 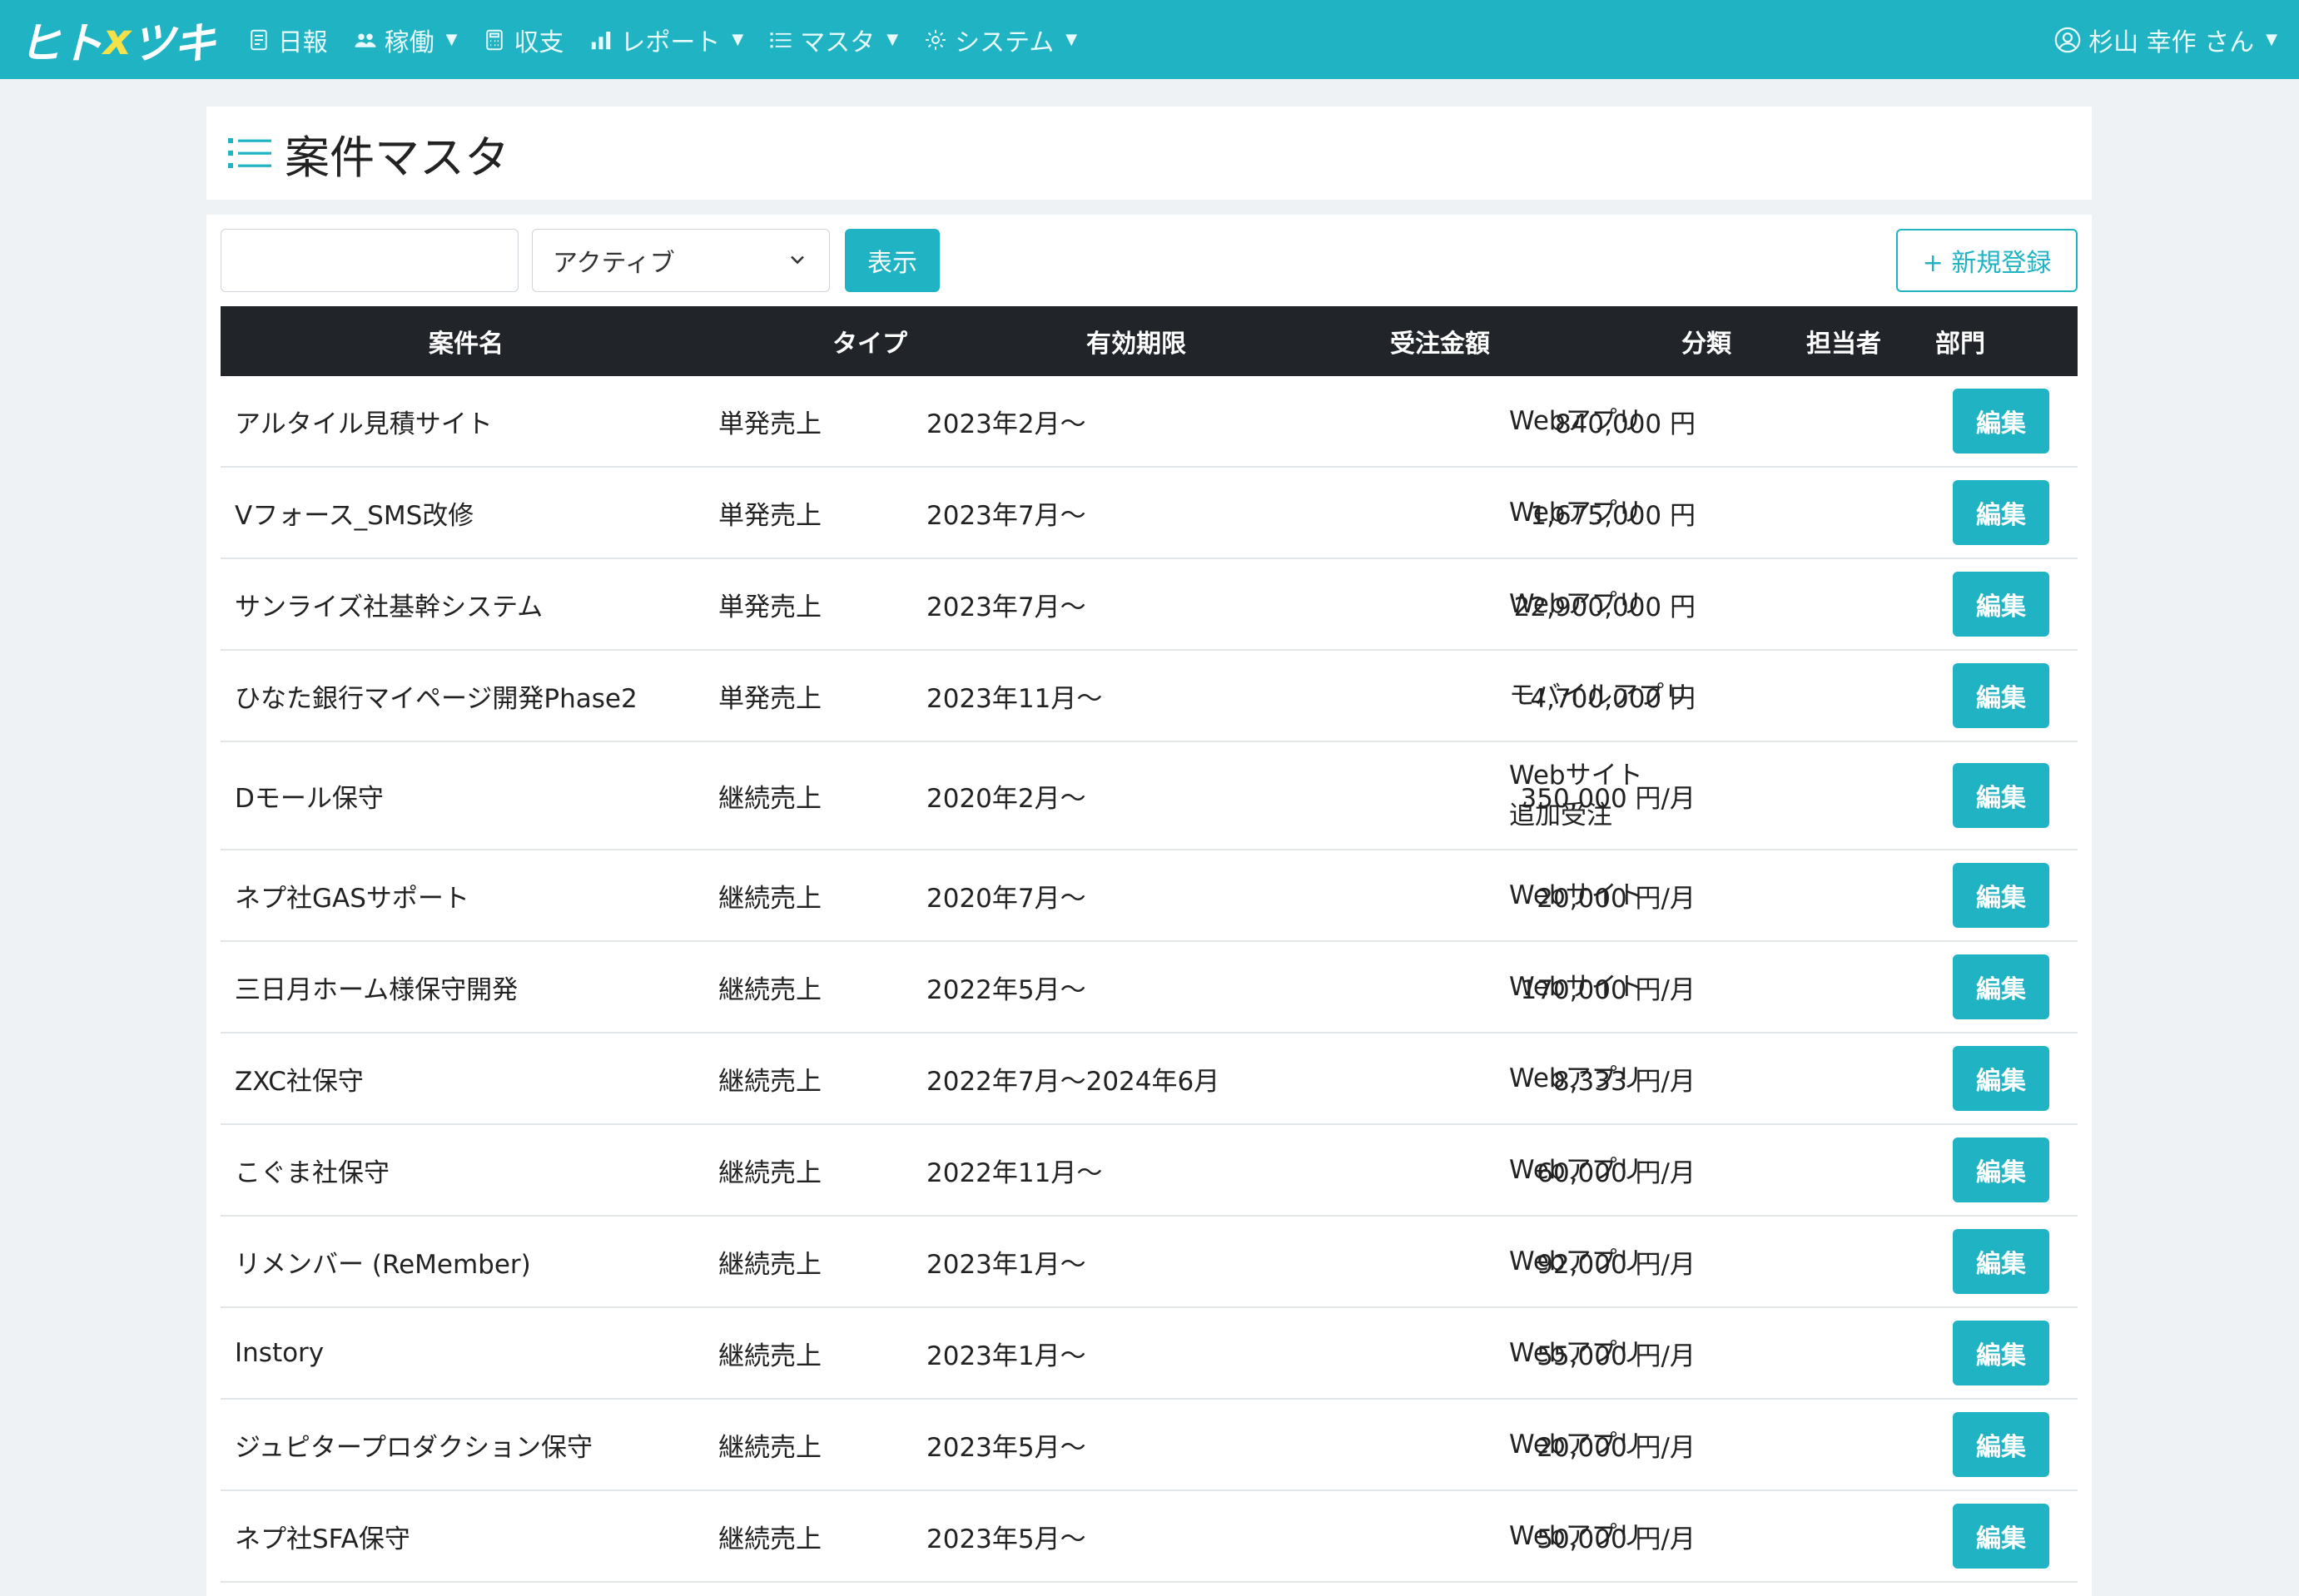 What do you see at coordinates (302, 42) in the screenshot?
I see `nav-item-label: 日報` at bounding box center [302, 42].